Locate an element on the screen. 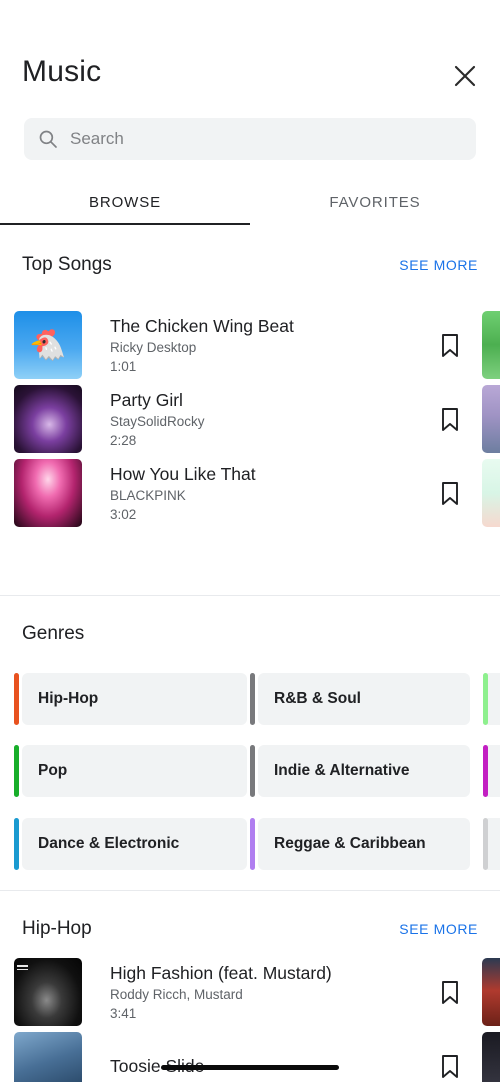 The width and height of the screenshot is (500, 1082). genre-label: R&B & Soul is located at coordinates (317, 698).